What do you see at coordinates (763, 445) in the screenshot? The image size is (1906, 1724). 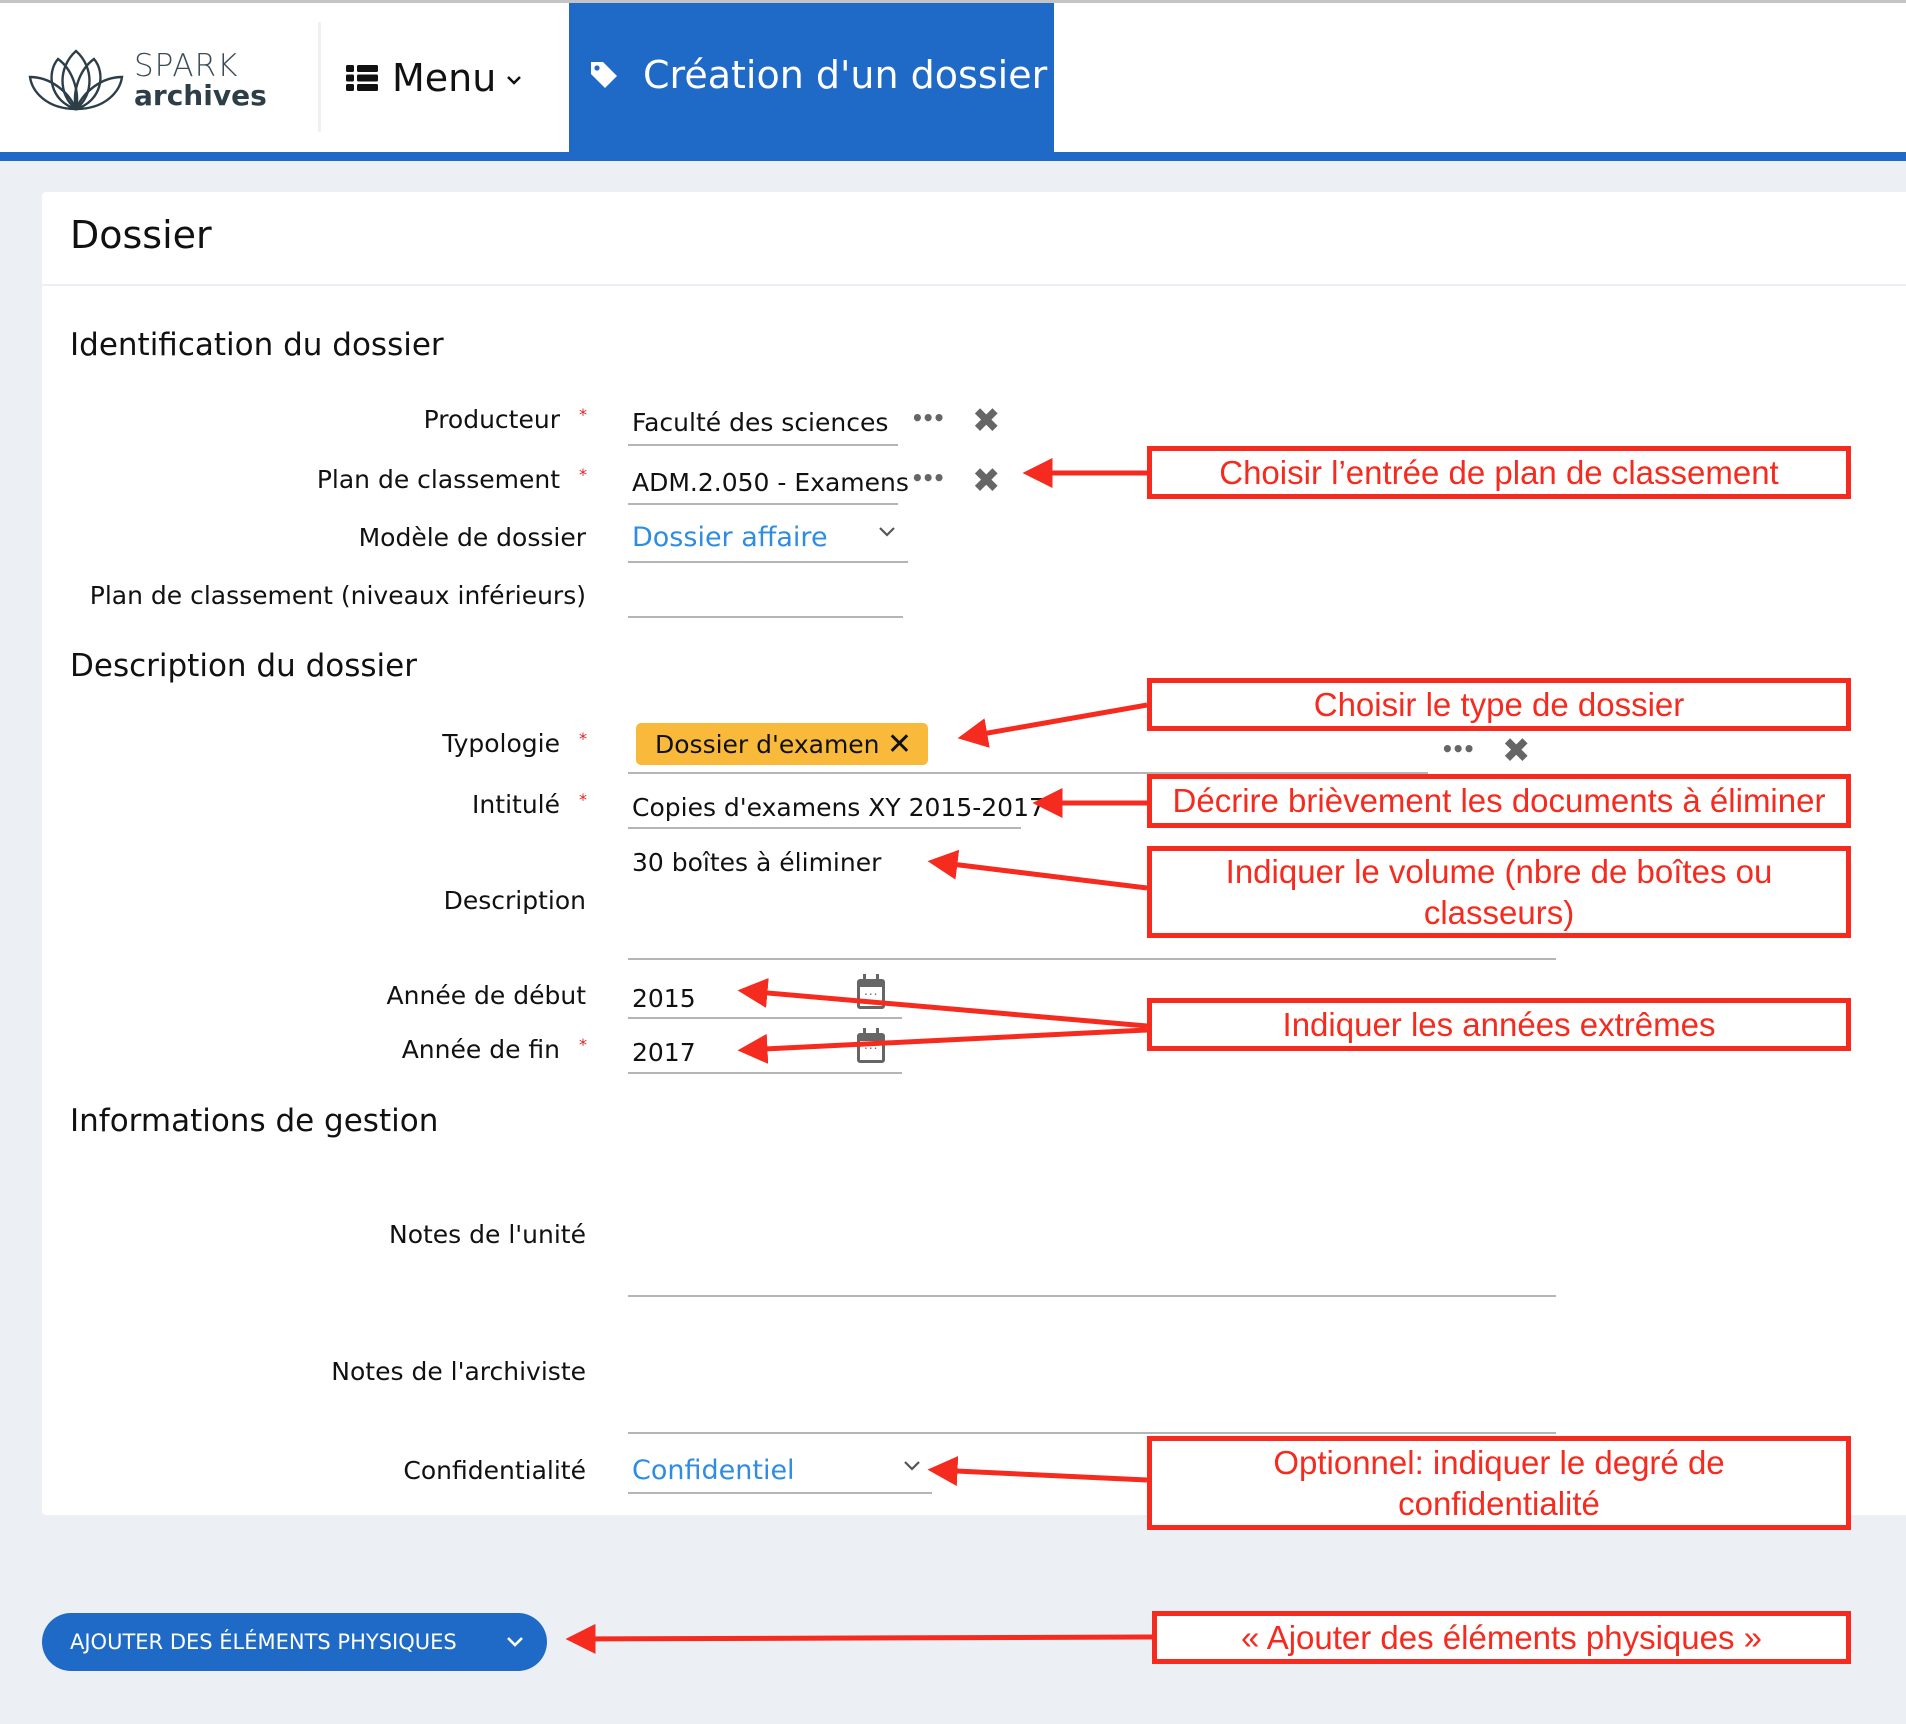 I see `producteur-underline` at bounding box center [763, 445].